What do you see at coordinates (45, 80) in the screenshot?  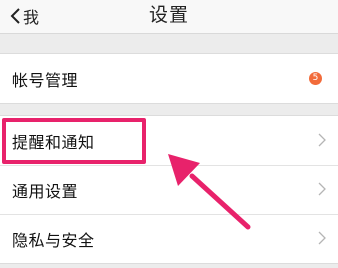 I see `settings-item-label: 帐号管理` at bounding box center [45, 80].